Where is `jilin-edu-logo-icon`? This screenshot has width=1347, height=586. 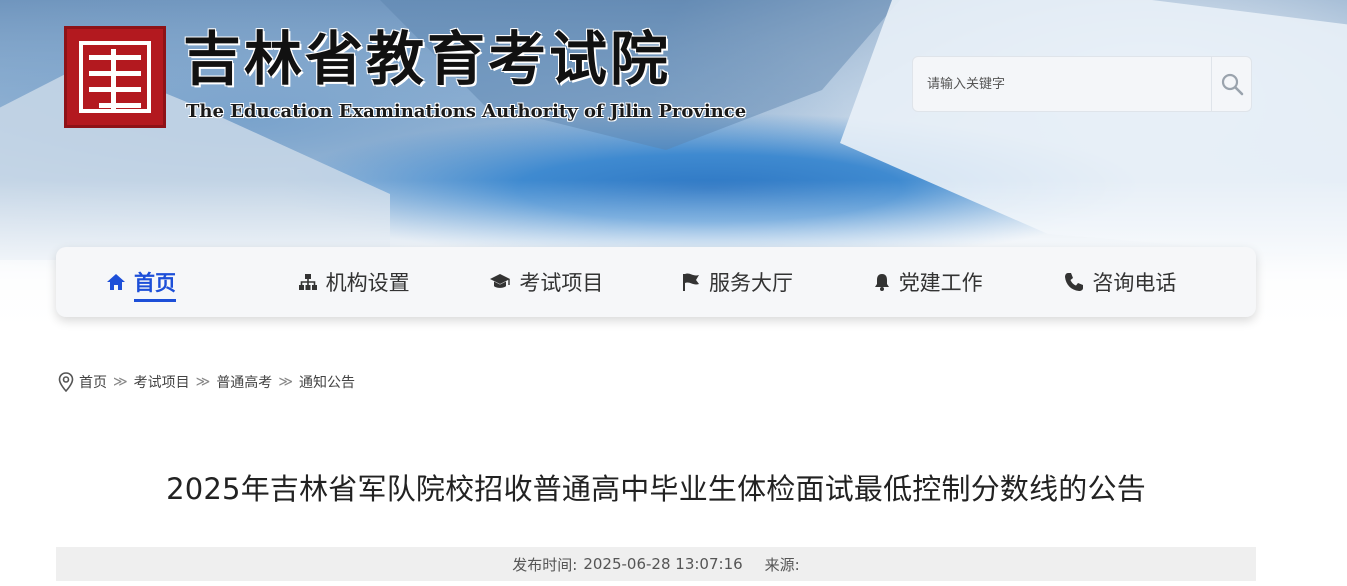 jilin-edu-logo-icon is located at coordinates (115, 77).